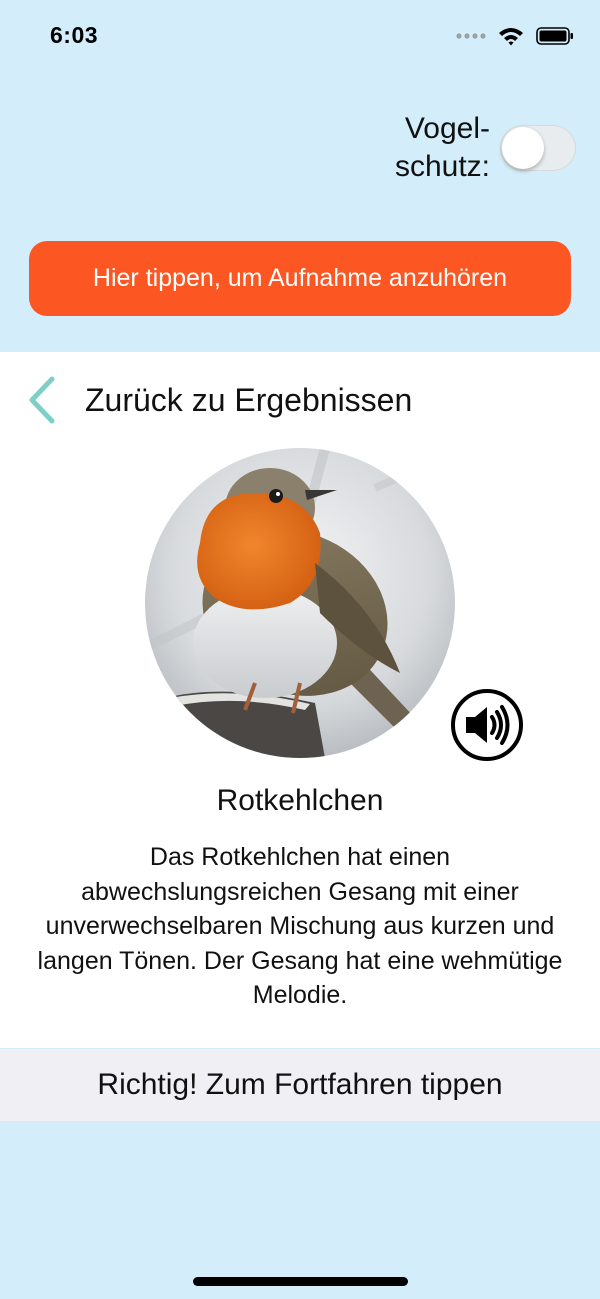  Describe the element at coordinates (487, 725) in the screenshot. I see `speaker-icon` at that location.